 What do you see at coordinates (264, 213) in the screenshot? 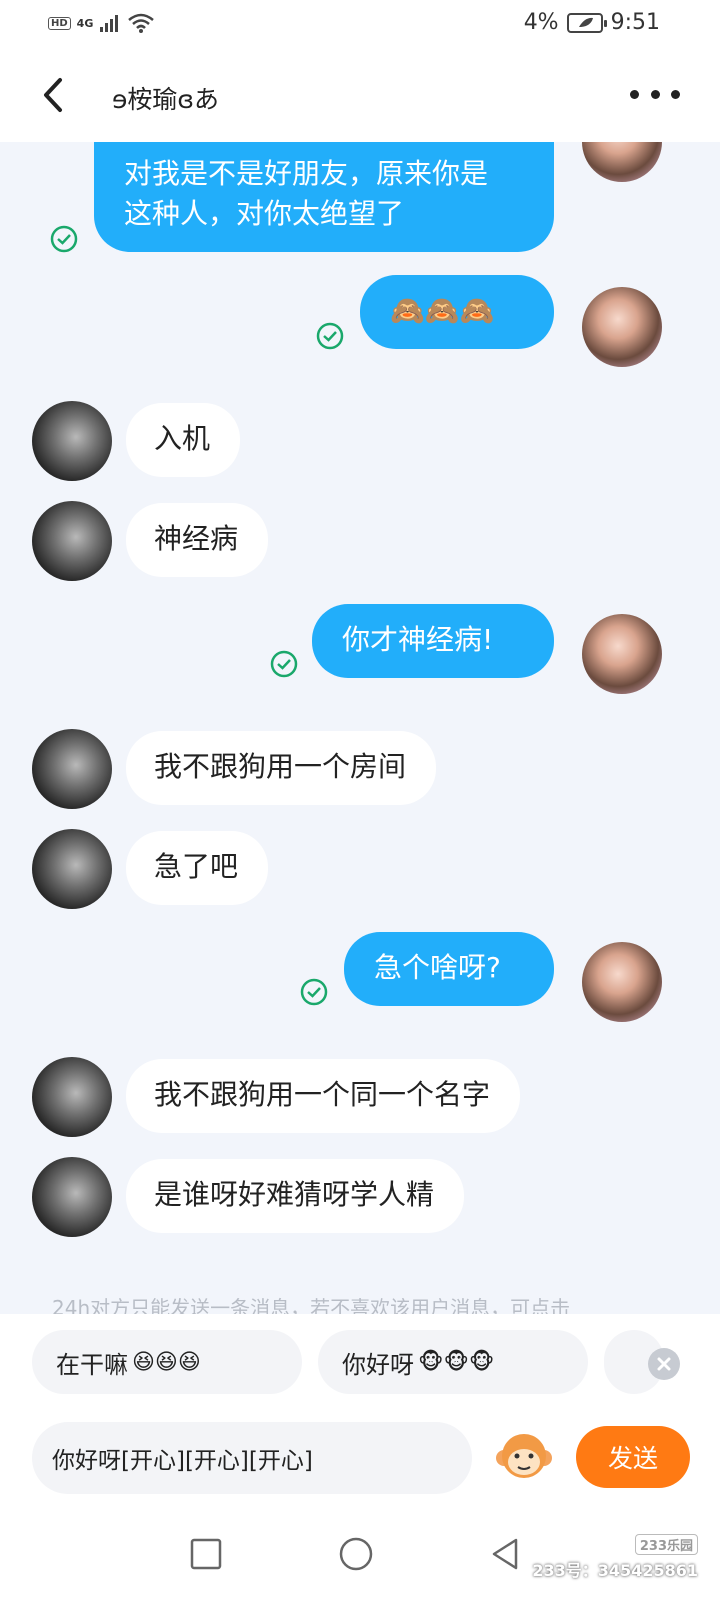
I see `message-text: 这种人，对你太绝望了` at bounding box center [264, 213].